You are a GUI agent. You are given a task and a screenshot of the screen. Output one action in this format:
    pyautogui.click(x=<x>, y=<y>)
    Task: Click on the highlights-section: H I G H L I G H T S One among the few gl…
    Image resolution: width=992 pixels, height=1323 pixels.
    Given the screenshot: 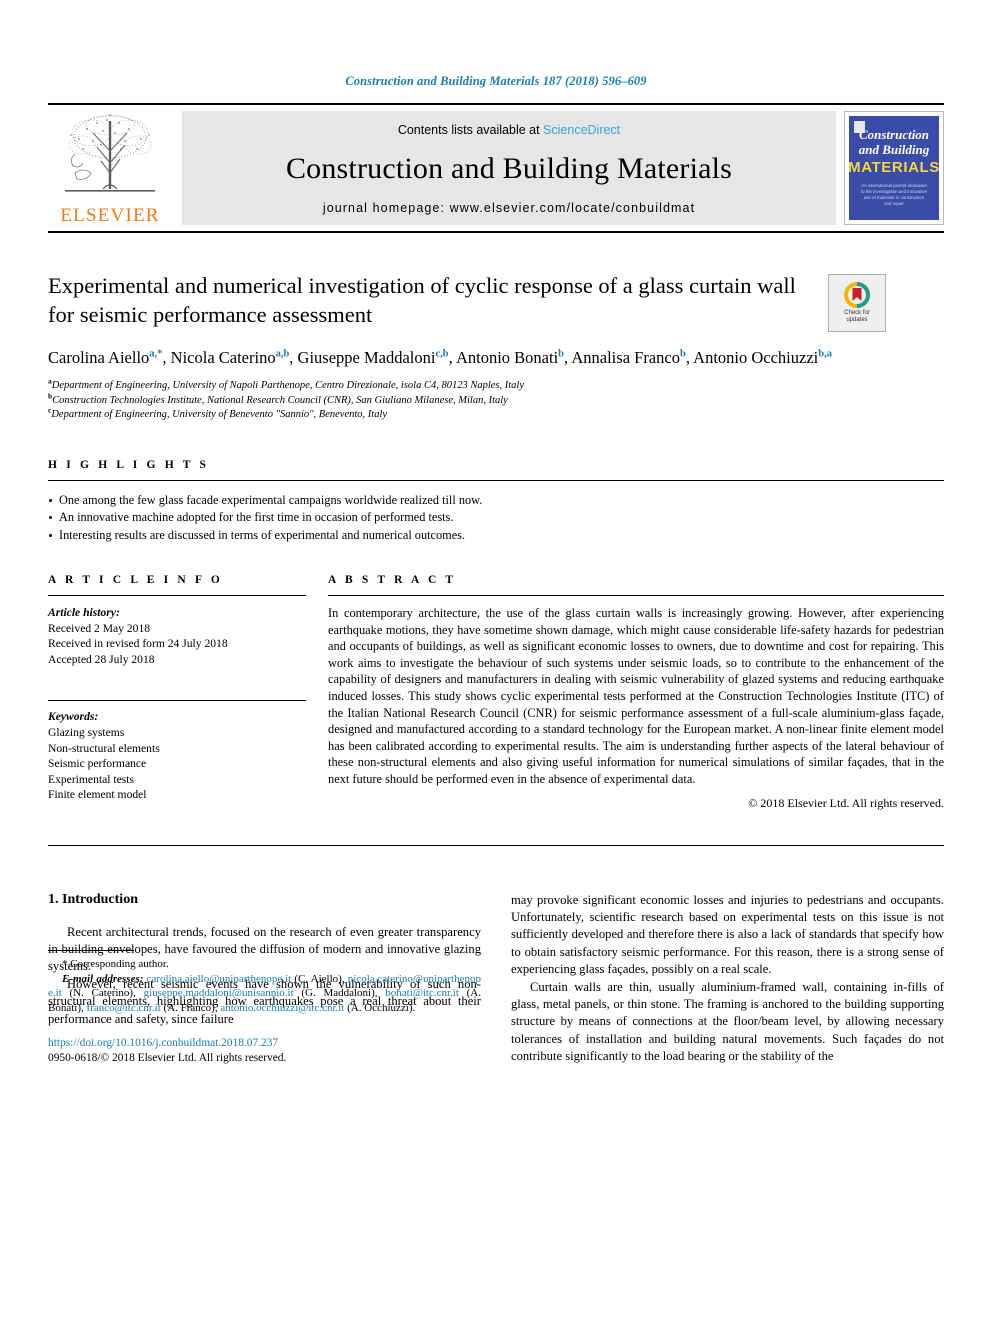 What is the action you would take?
    pyautogui.click(x=496, y=502)
    